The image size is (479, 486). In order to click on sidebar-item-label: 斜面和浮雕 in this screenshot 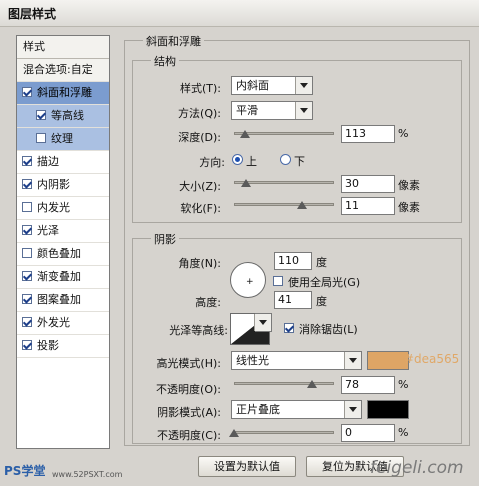, I will do `click(64, 92)`.